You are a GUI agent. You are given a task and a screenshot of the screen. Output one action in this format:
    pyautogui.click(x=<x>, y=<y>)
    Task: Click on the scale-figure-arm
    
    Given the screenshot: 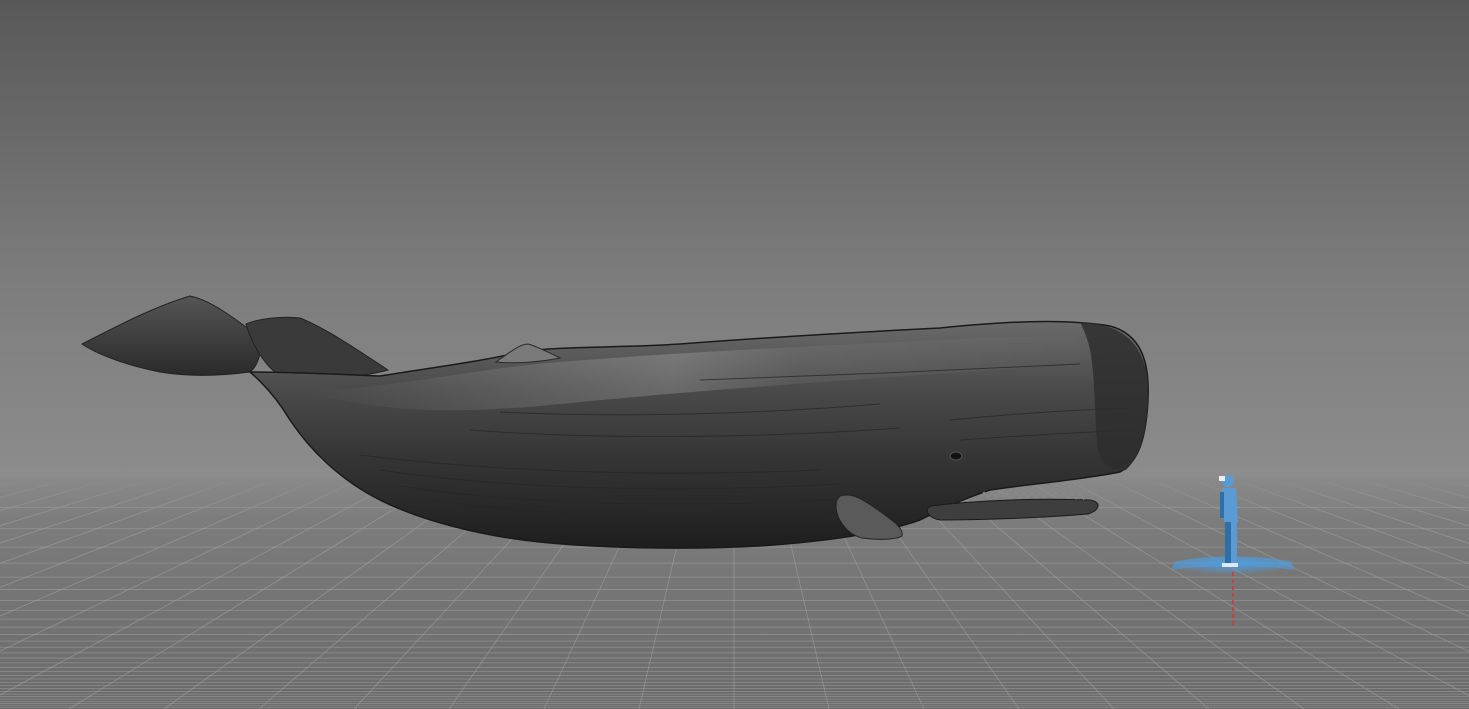 What is the action you would take?
    pyautogui.click(x=1222, y=505)
    